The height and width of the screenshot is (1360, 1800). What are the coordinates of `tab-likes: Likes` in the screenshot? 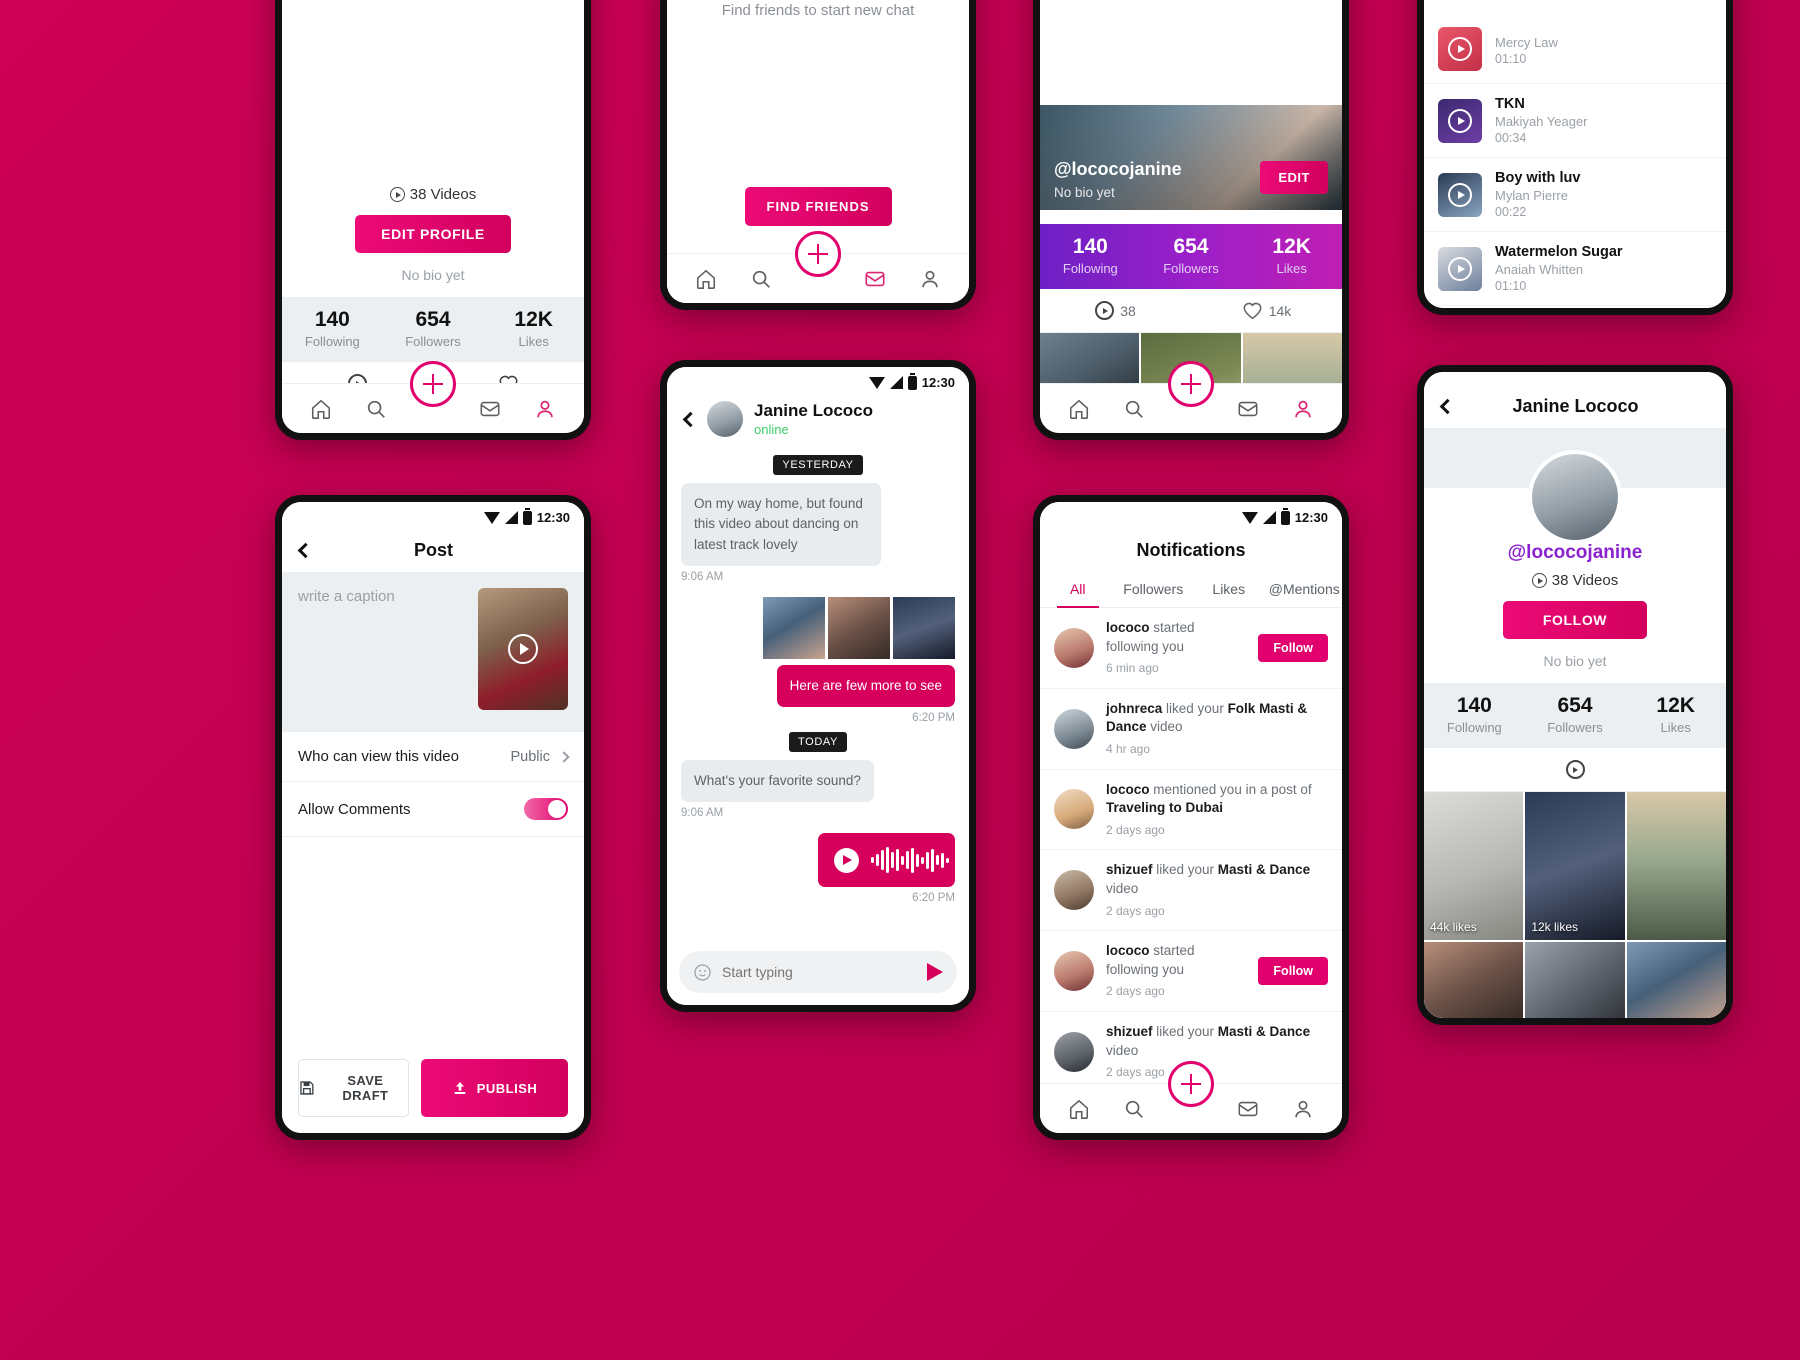 It's located at (1229, 589).